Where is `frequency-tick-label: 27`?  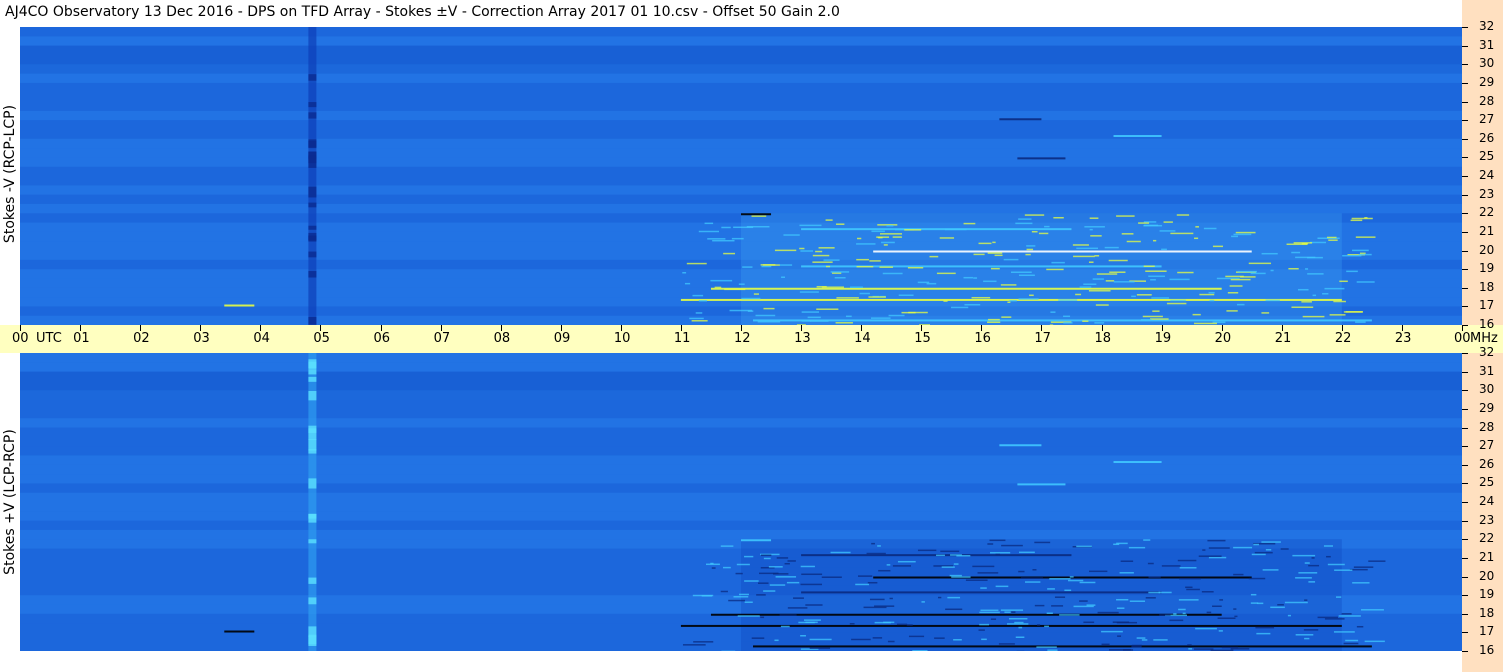
frequency-tick-label: 27 is located at coordinates (1487, 119).